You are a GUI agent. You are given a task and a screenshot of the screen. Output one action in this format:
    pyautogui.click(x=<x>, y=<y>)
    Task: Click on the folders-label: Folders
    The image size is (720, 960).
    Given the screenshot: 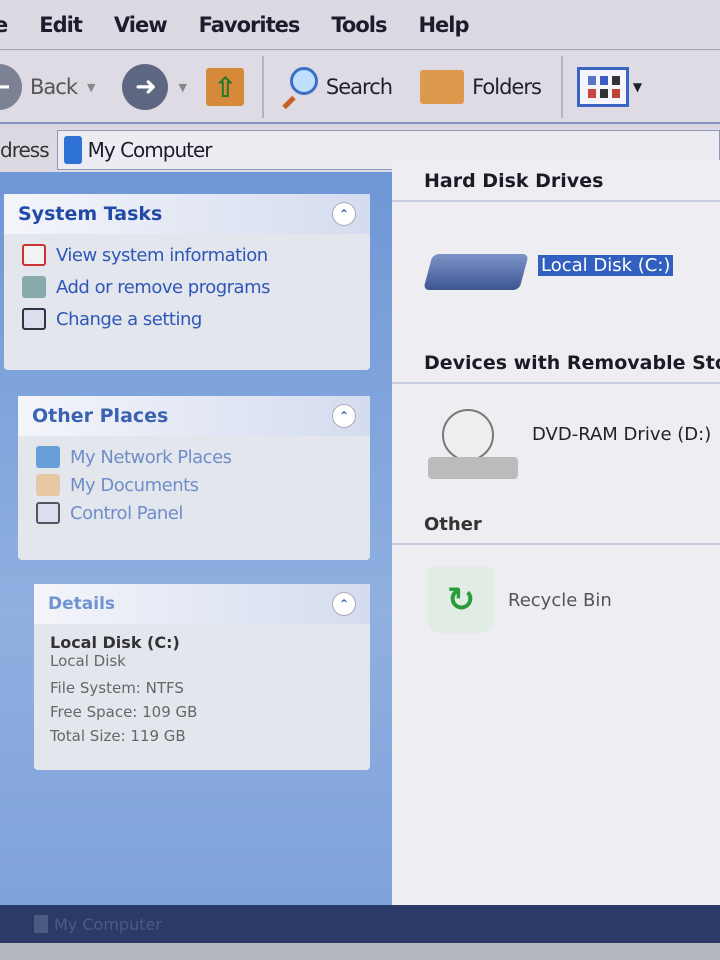 What is the action you would take?
    pyautogui.click(x=507, y=87)
    